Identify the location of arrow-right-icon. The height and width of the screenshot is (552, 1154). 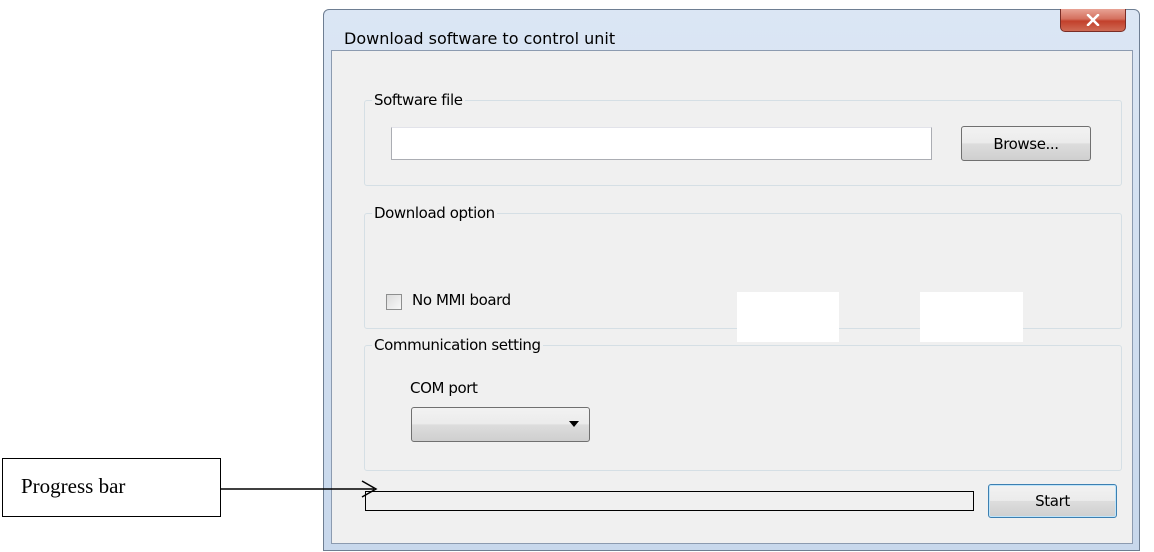
(299, 489).